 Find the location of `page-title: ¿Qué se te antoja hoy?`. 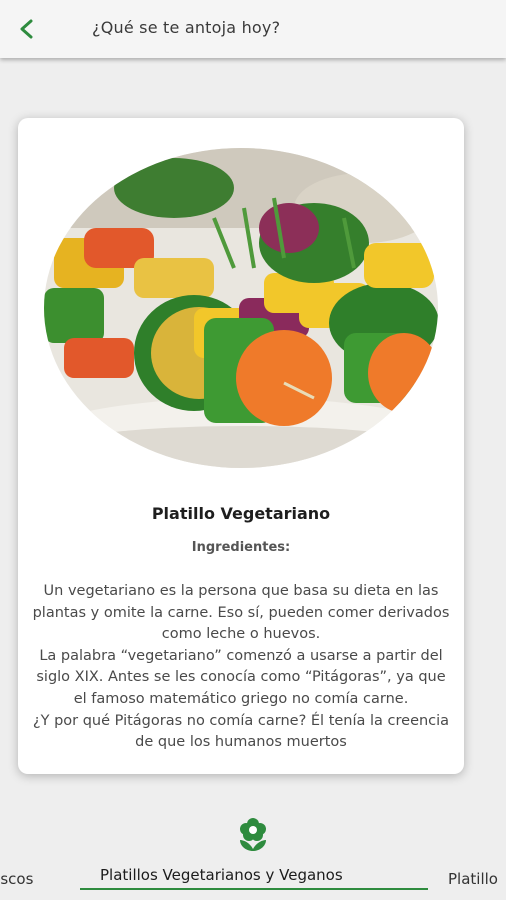

page-title: ¿Qué se te antoja hoy? is located at coordinates (186, 27).